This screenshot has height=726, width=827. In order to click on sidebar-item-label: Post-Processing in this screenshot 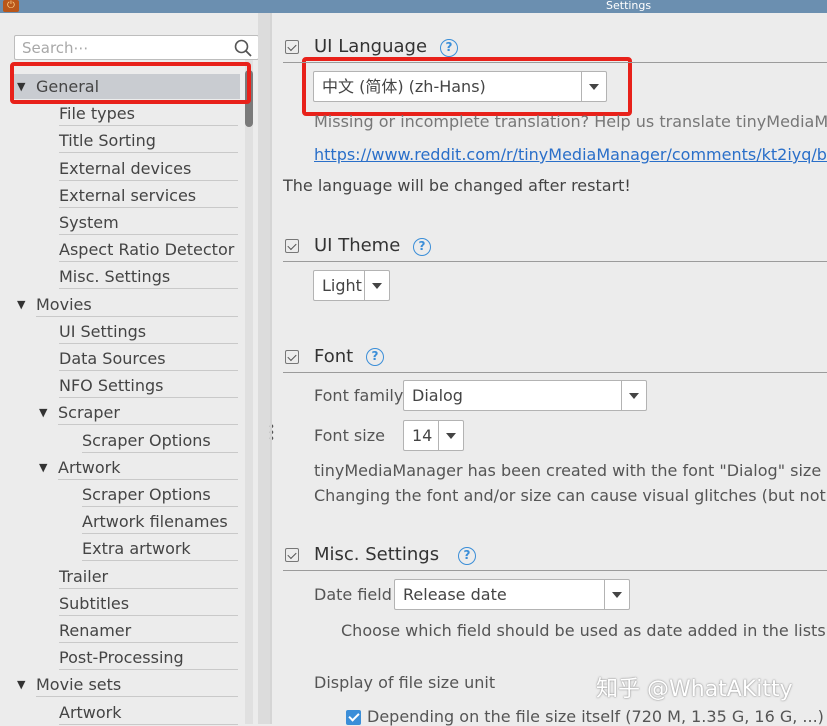, I will do `click(121, 657)`.